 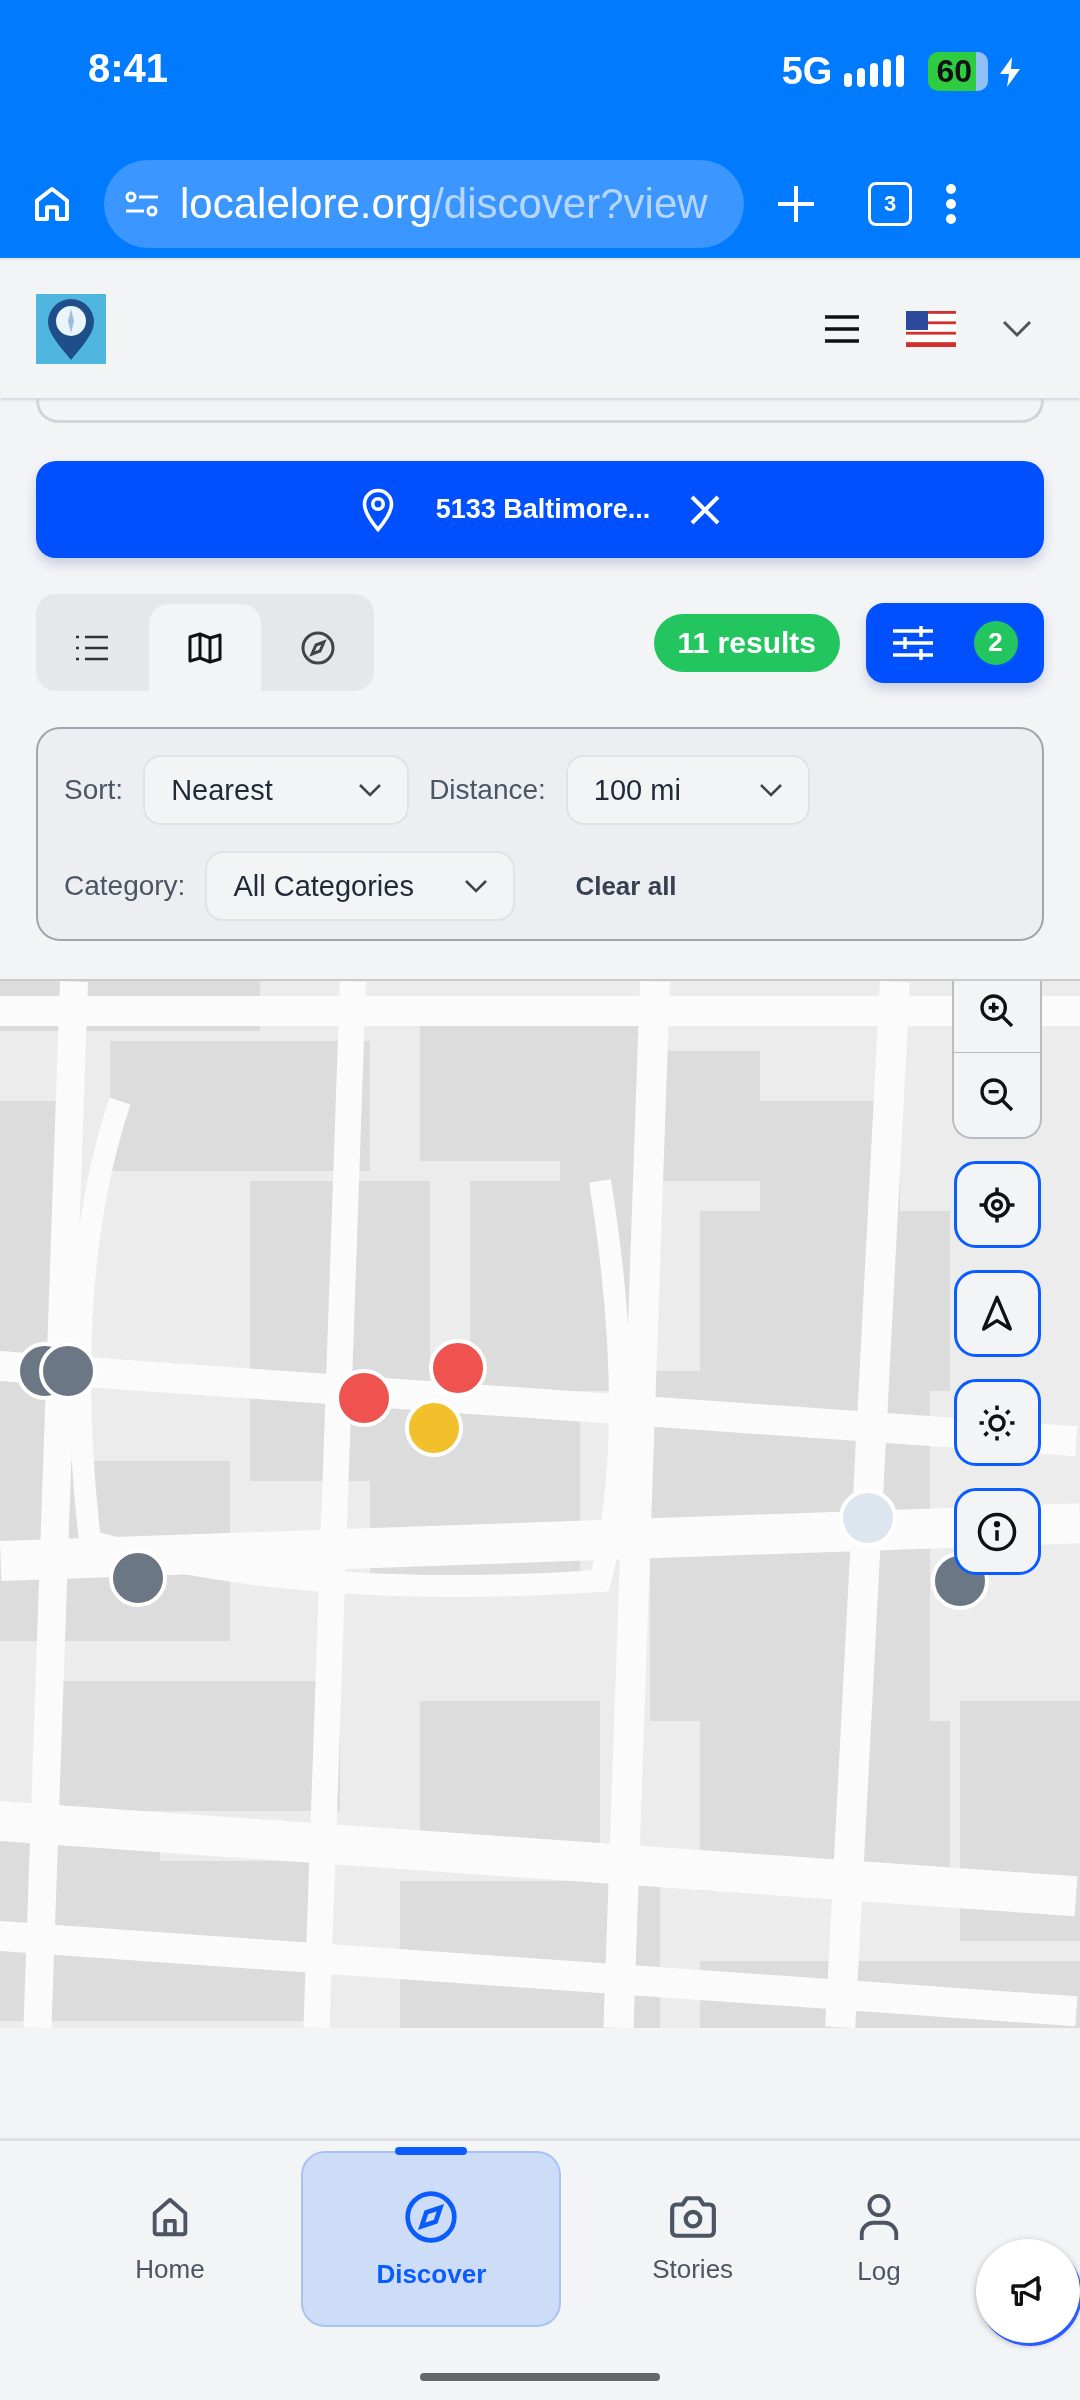 What do you see at coordinates (842, 329) in the screenshot?
I see `menu-icon` at bounding box center [842, 329].